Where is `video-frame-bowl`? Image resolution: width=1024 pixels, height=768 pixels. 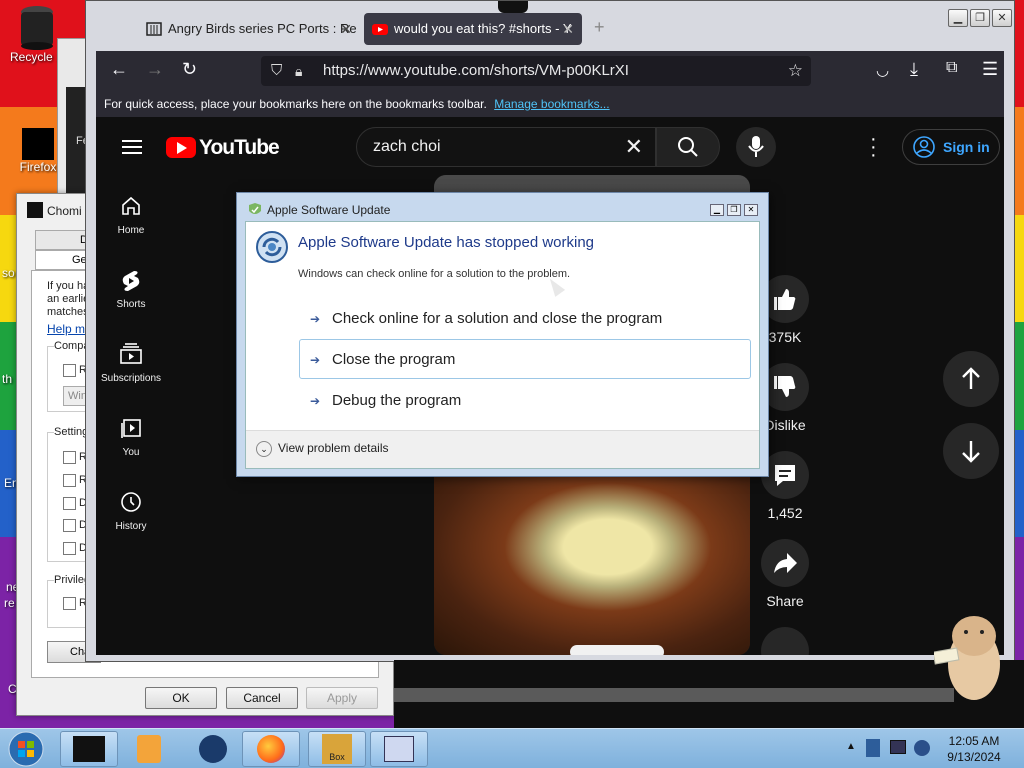 video-frame-bowl is located at coordinates (592, 565).